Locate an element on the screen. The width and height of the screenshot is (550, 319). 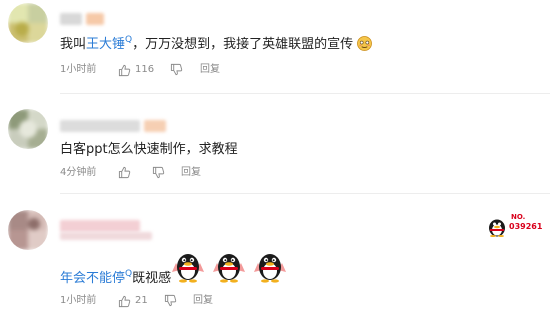
penguin-fan-badge-icon is located at coordinates (497, 228).